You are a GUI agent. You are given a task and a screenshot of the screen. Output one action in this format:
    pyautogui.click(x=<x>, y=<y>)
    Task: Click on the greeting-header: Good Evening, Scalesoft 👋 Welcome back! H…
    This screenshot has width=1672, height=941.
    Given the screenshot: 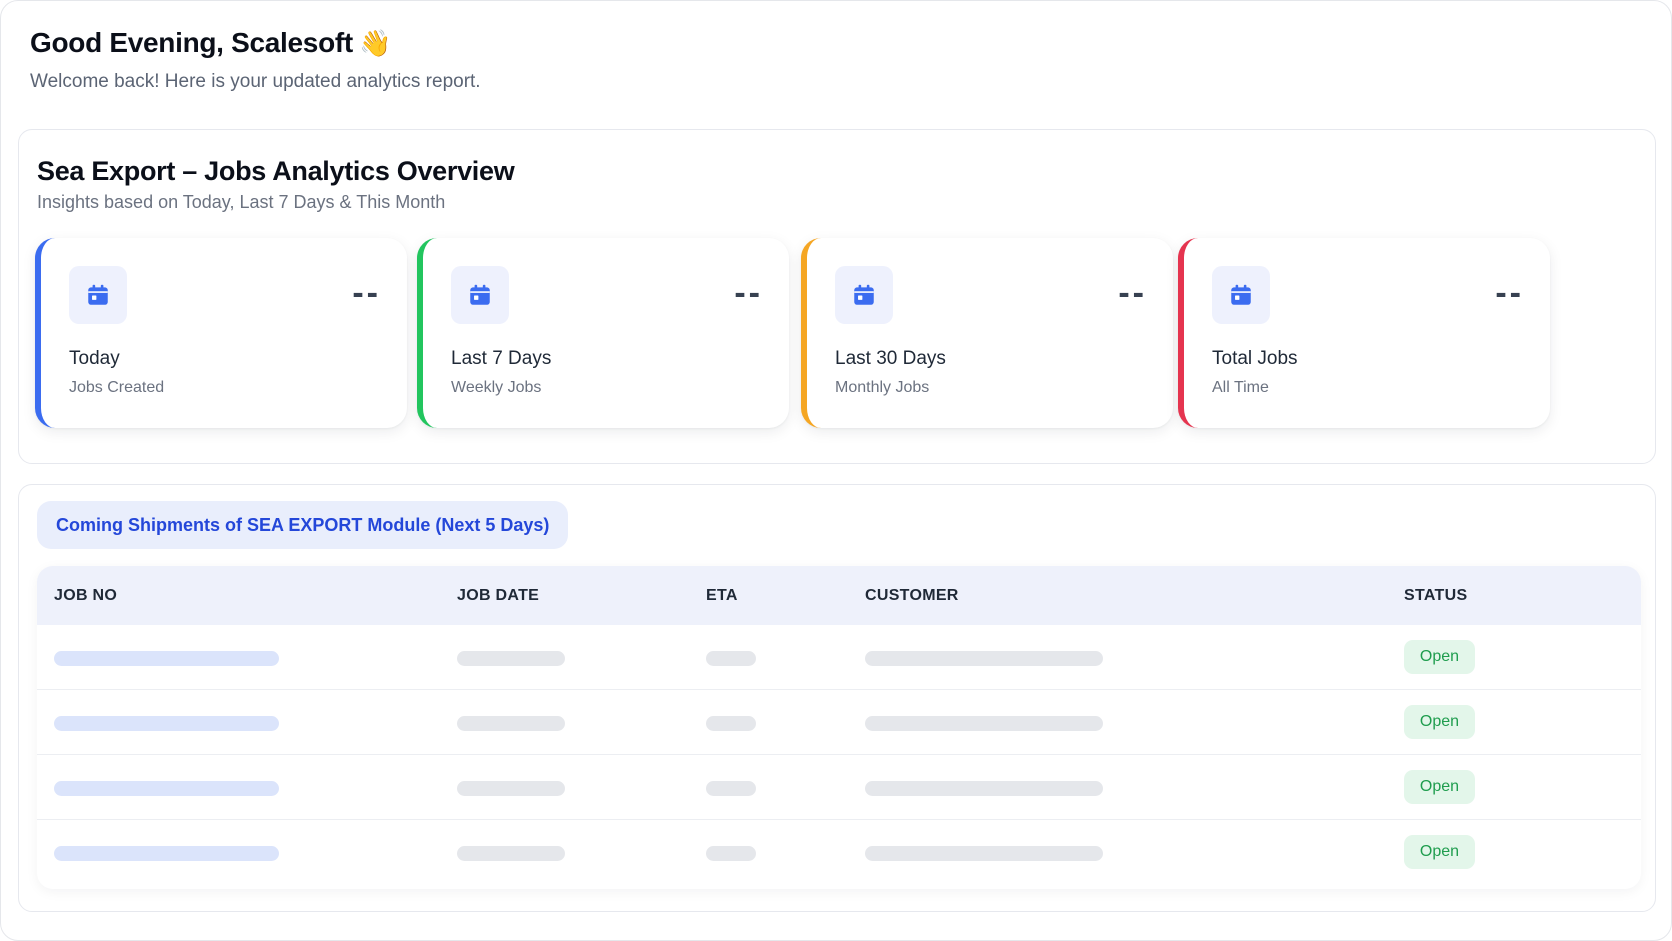 What is the action you would take?
    pyautogui.click(x=255, y=60)
    